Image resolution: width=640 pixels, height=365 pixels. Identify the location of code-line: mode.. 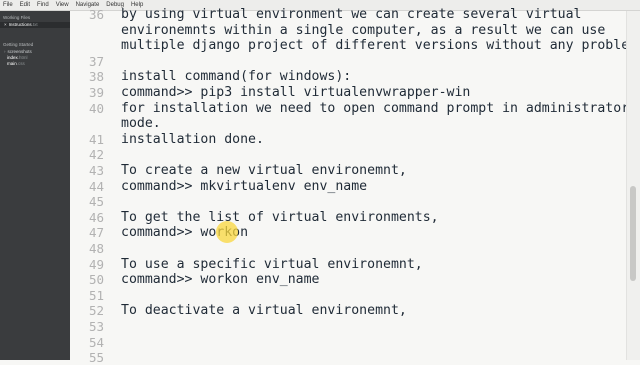
(141, 123).